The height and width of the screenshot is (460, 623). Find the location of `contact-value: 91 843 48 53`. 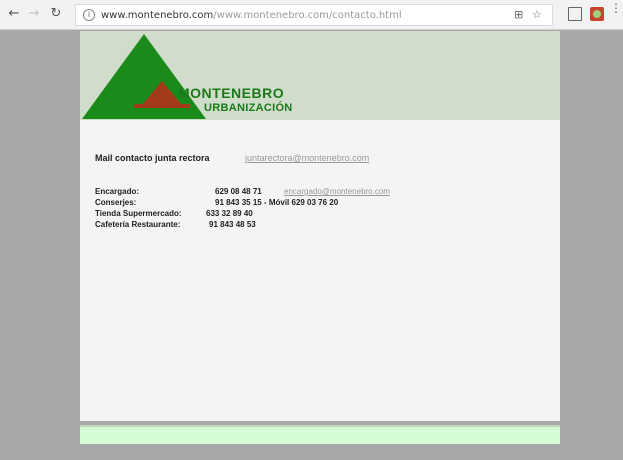

contact-value: 91 843 48 53 is located at coordinates (232, 224).